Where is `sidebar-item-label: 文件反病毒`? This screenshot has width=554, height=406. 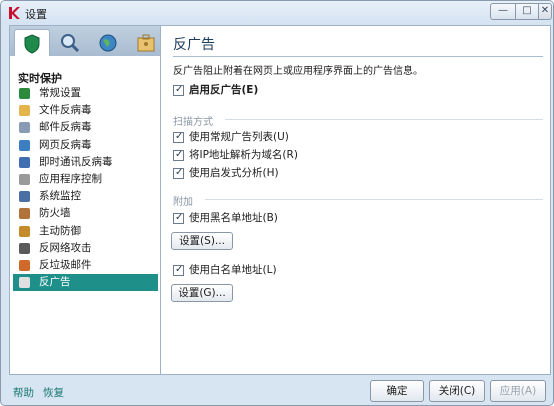 sidebar-item-label: 文件反病毒 is located at coordinates (65, 110).